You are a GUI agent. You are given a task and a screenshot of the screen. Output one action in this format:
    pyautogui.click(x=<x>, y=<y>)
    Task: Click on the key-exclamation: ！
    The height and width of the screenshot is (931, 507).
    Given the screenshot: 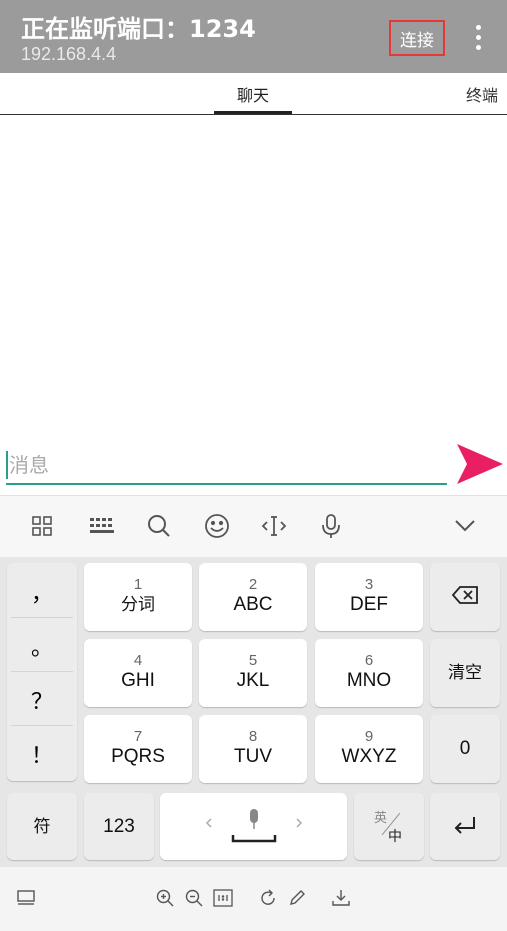 What is the action you would take?
    pyautogui.click(x=42, y=754)
    